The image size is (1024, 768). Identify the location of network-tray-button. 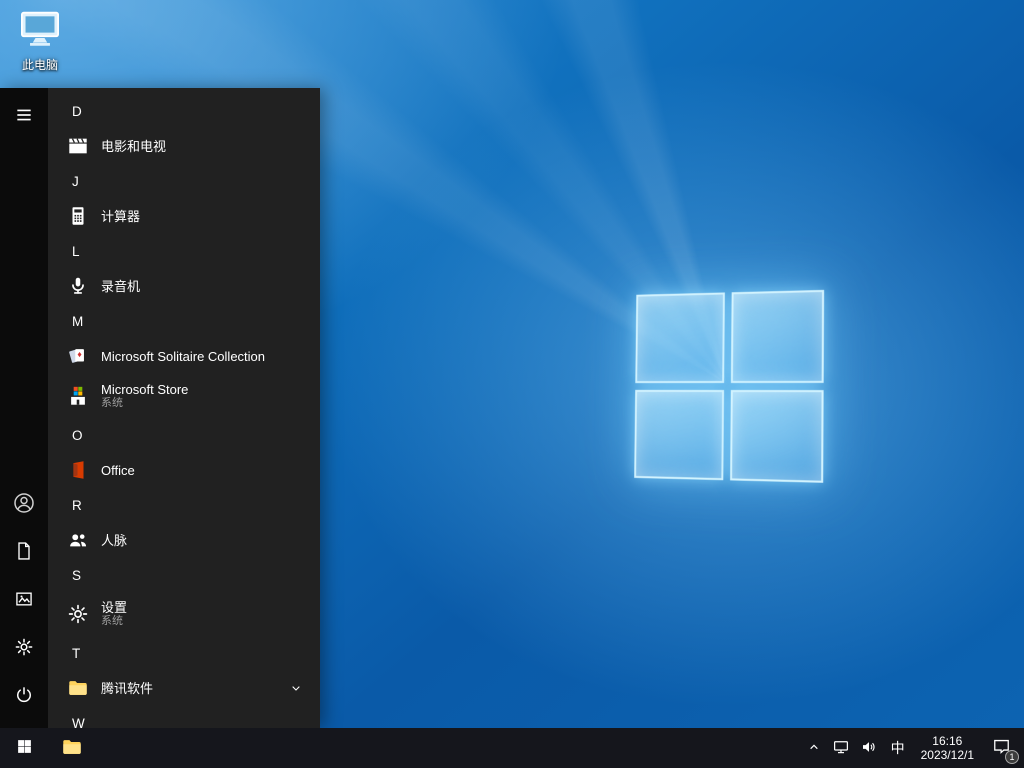
(841, 748).